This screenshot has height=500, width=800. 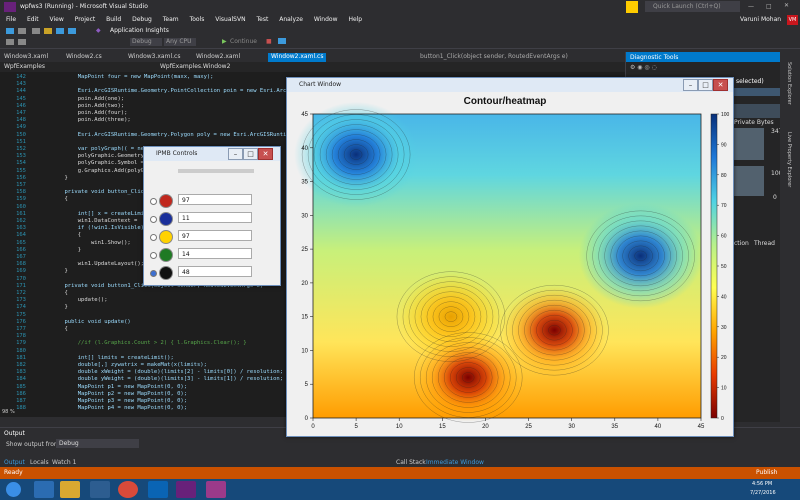 I want to click on tab-window3-xaml: Window3.xaml, so click(x=26, y=57).